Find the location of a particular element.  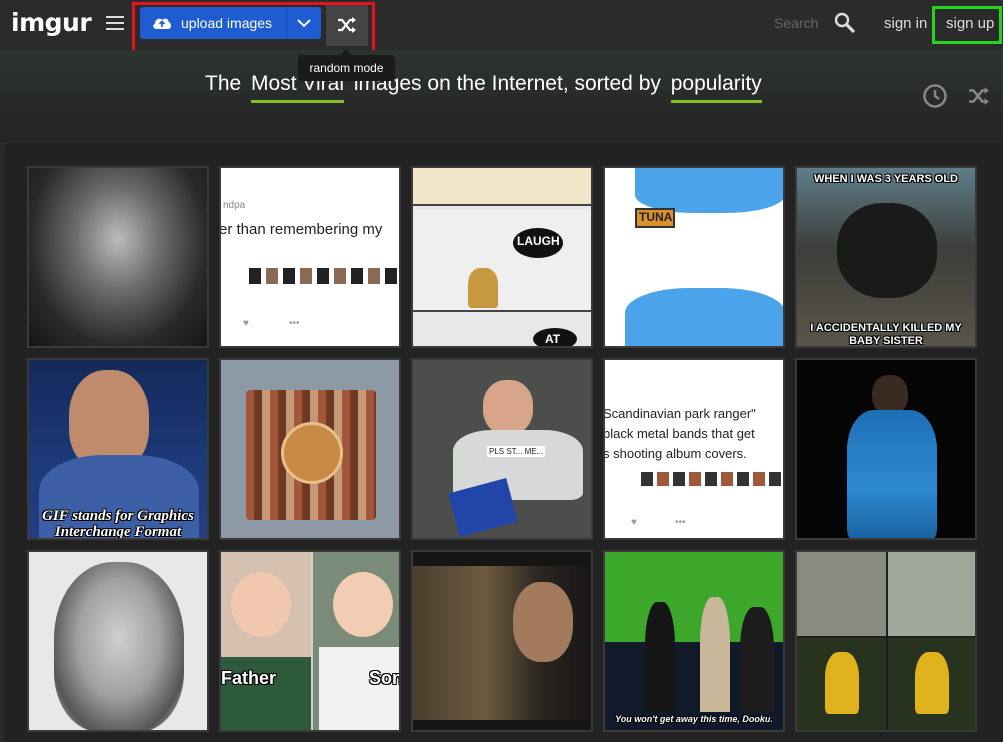

post-handle: ndpa is located at coordinates (234, 205).